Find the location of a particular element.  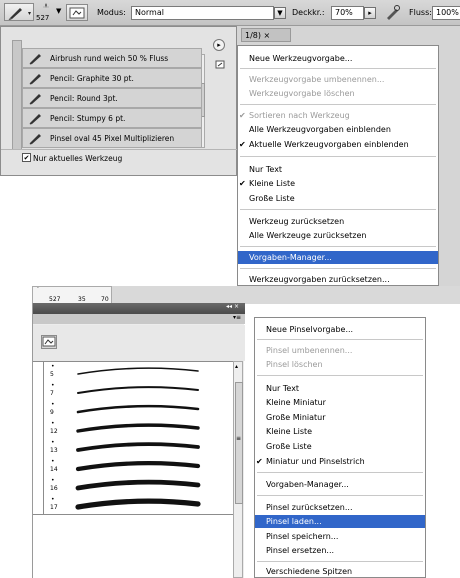

tool-preset-picker-button is located at coordinates (19, 12).